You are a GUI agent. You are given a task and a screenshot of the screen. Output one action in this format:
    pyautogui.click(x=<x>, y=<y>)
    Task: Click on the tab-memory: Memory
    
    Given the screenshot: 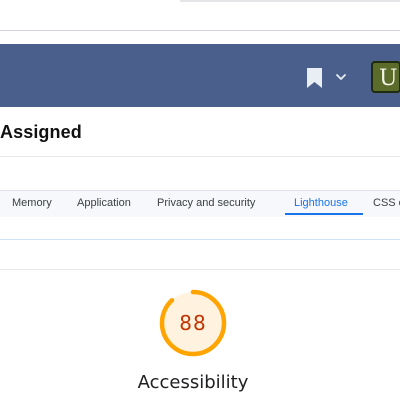 What is the action you would take?
    pyautogui.click(x=32, y=203)
    